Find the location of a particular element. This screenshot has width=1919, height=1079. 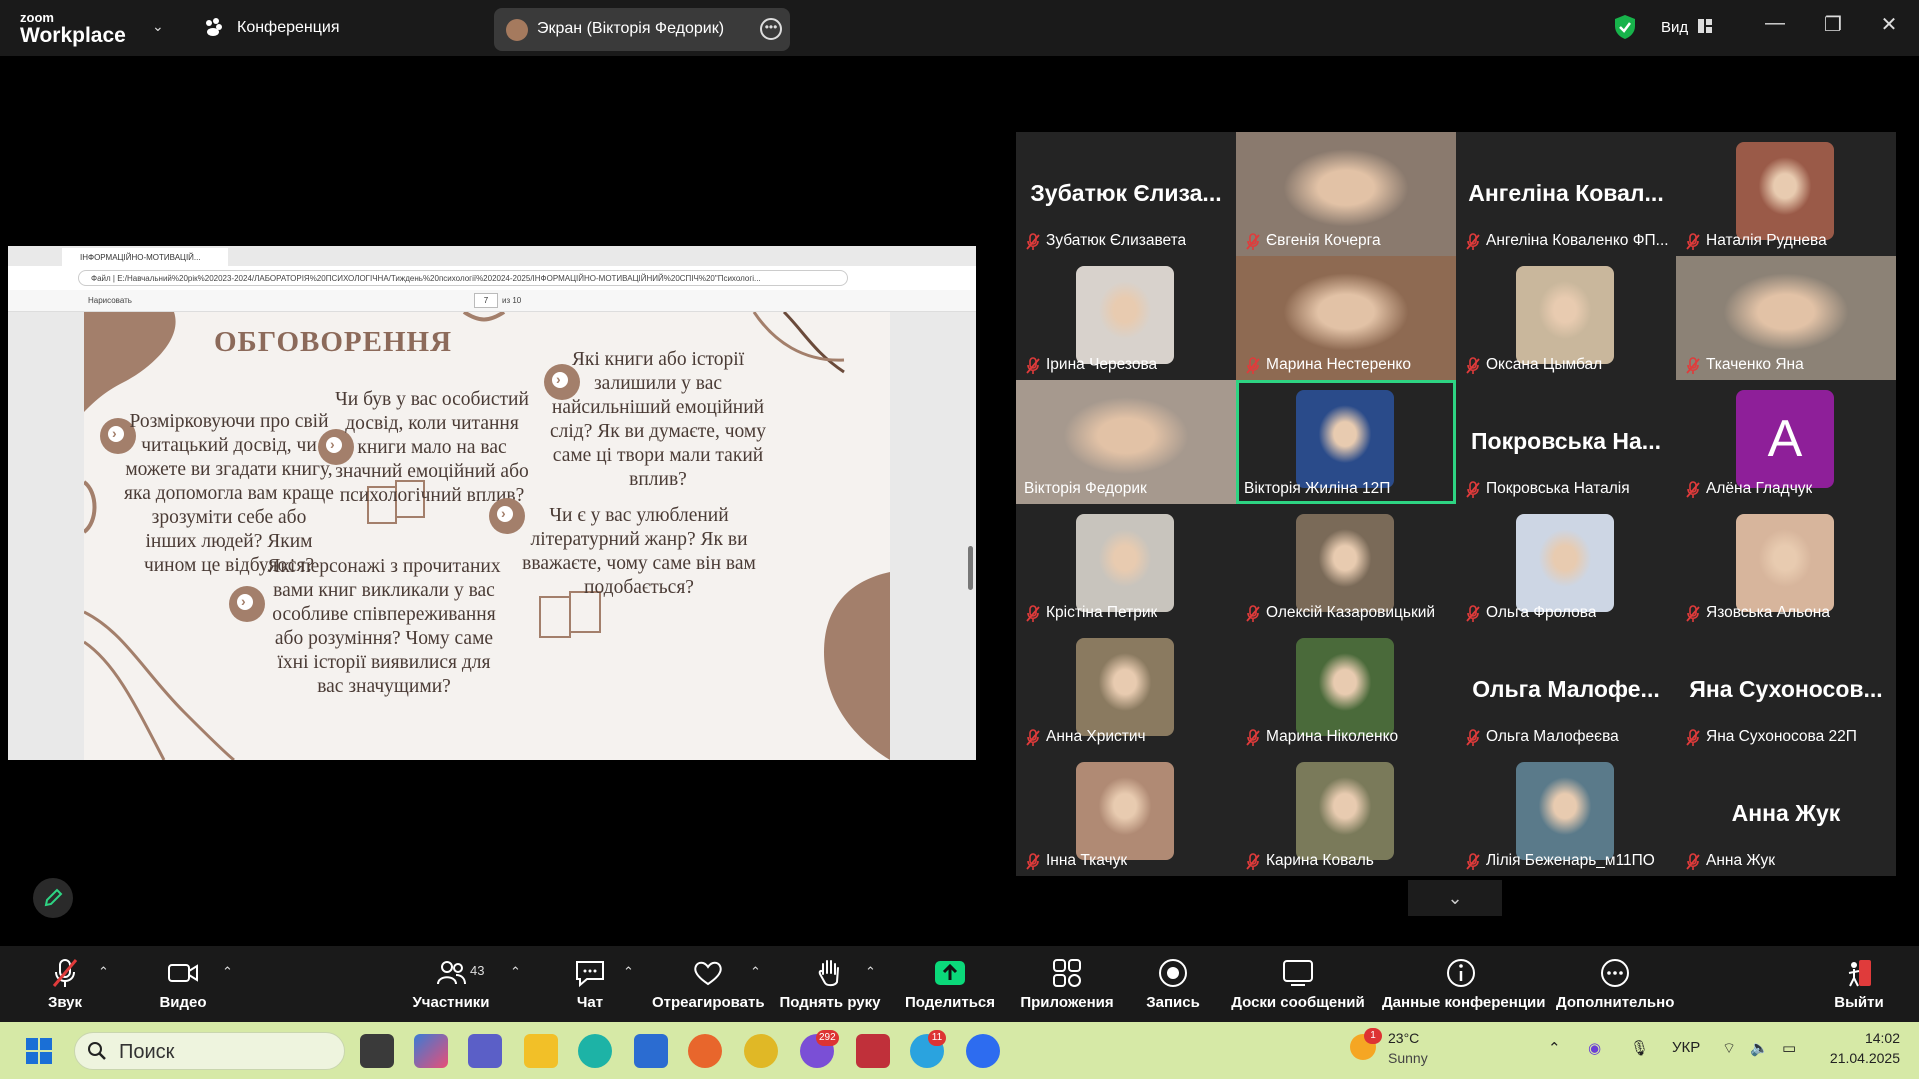

participant-tile: Ткаченко Яна is located at coordinates (1786, 318).